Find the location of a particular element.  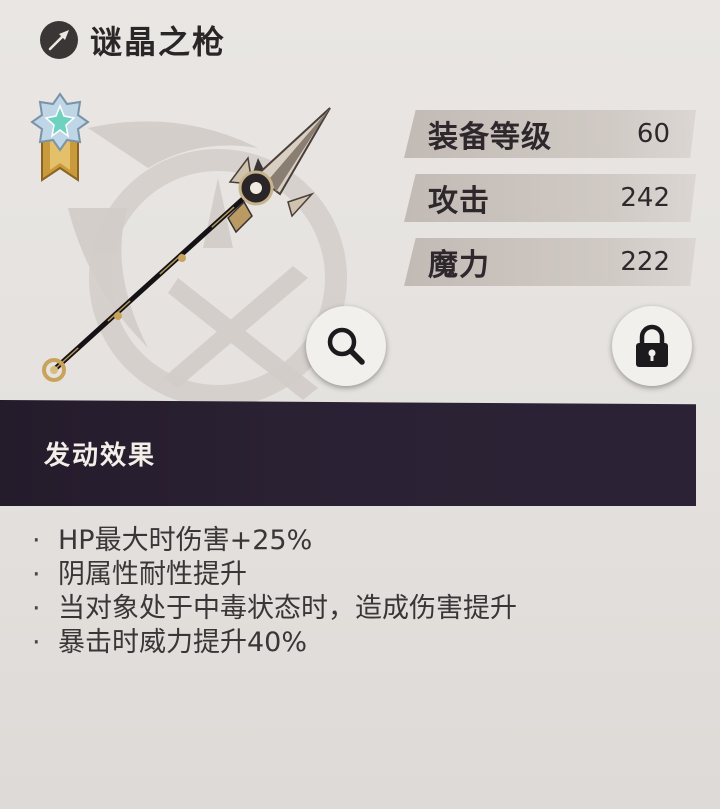

effect-section-title: 发动效果 is located at coordinates (100, 455).